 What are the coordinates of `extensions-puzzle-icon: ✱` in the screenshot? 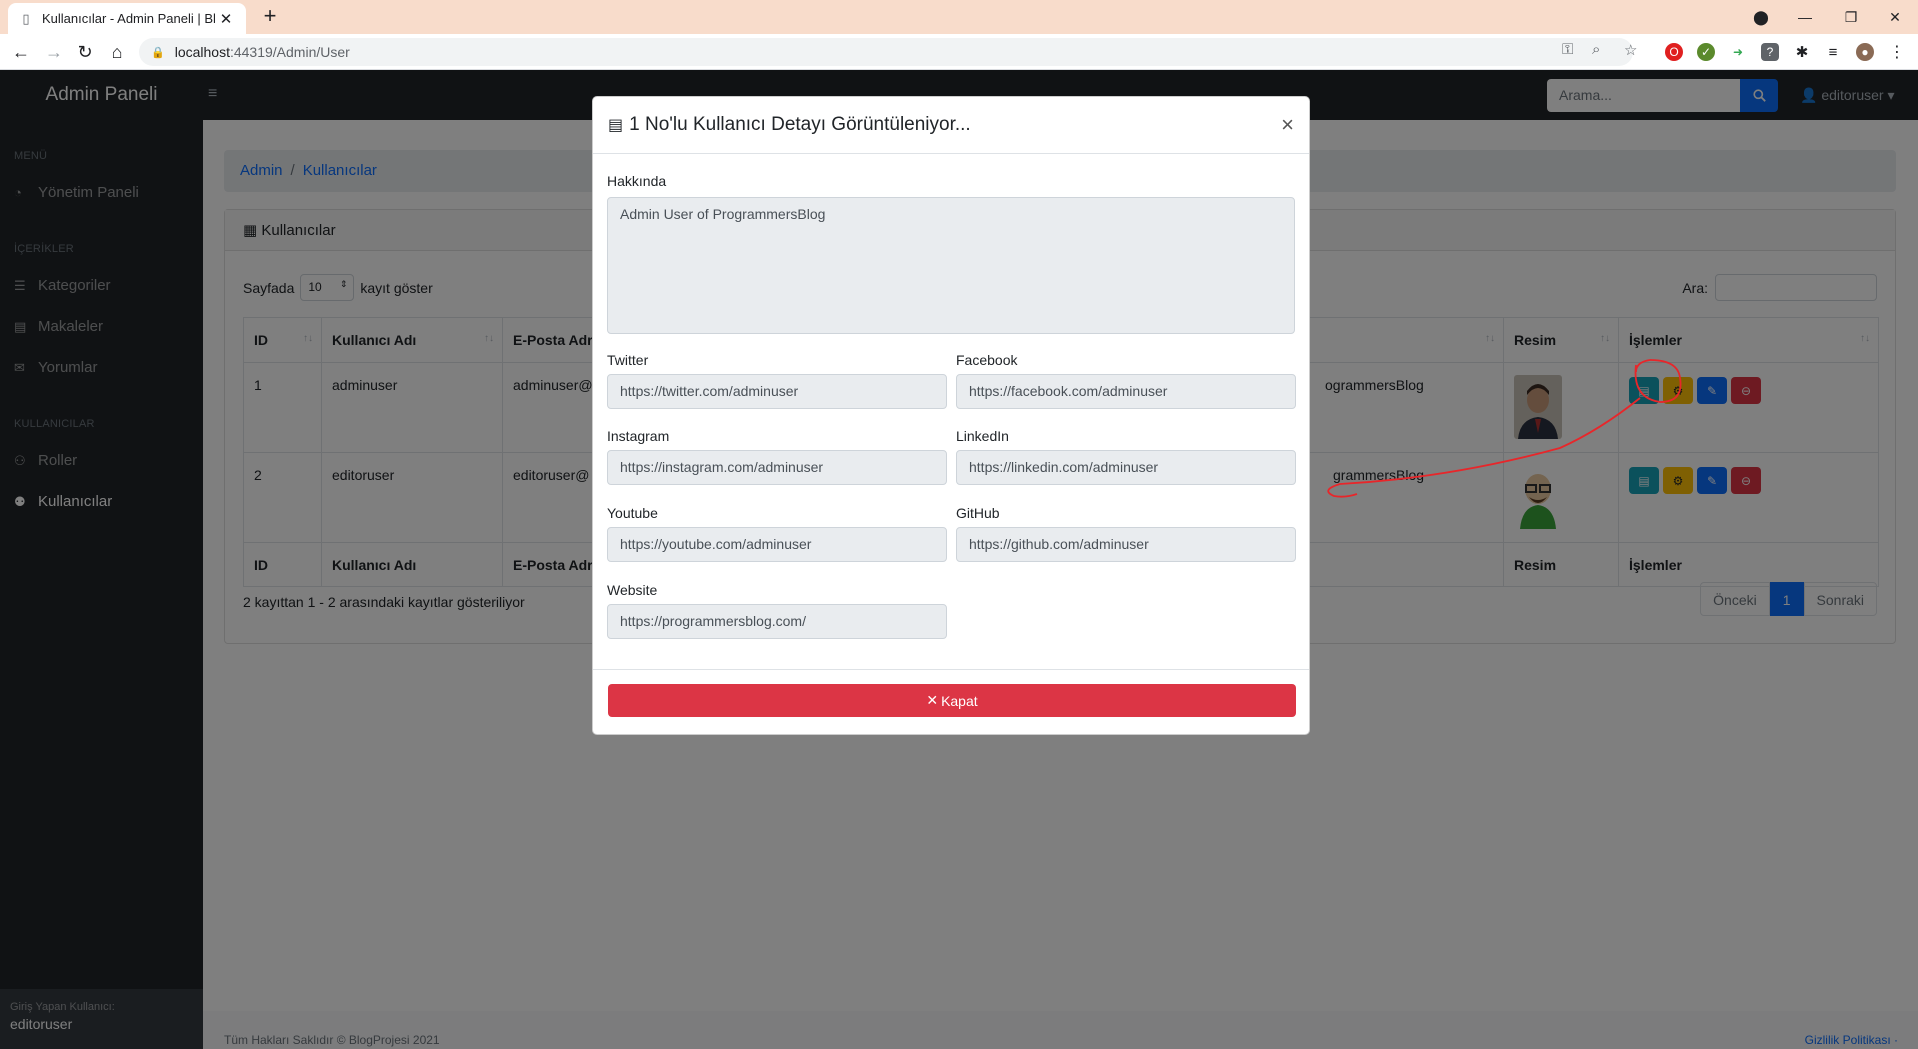 It's located at (1802, 52).